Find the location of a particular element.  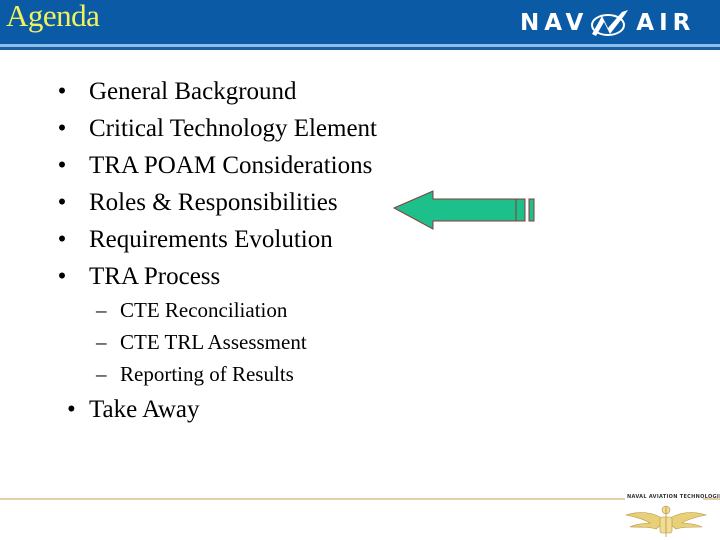

footer-divider is located at coordinates (312, 499).